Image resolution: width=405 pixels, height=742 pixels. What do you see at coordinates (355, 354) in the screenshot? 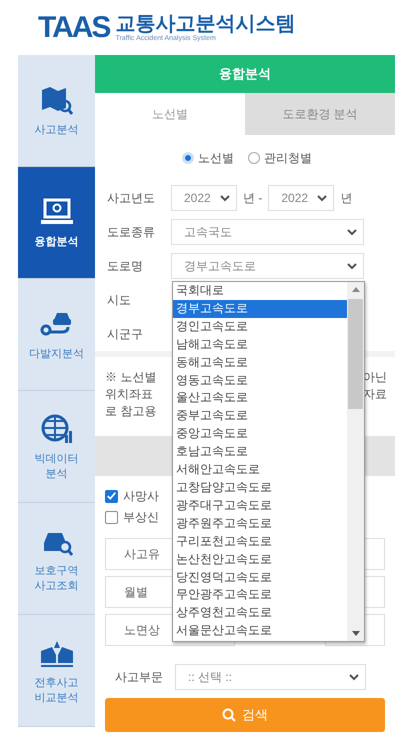
I see `scroll-thumb` at bounding box center [355, 354].